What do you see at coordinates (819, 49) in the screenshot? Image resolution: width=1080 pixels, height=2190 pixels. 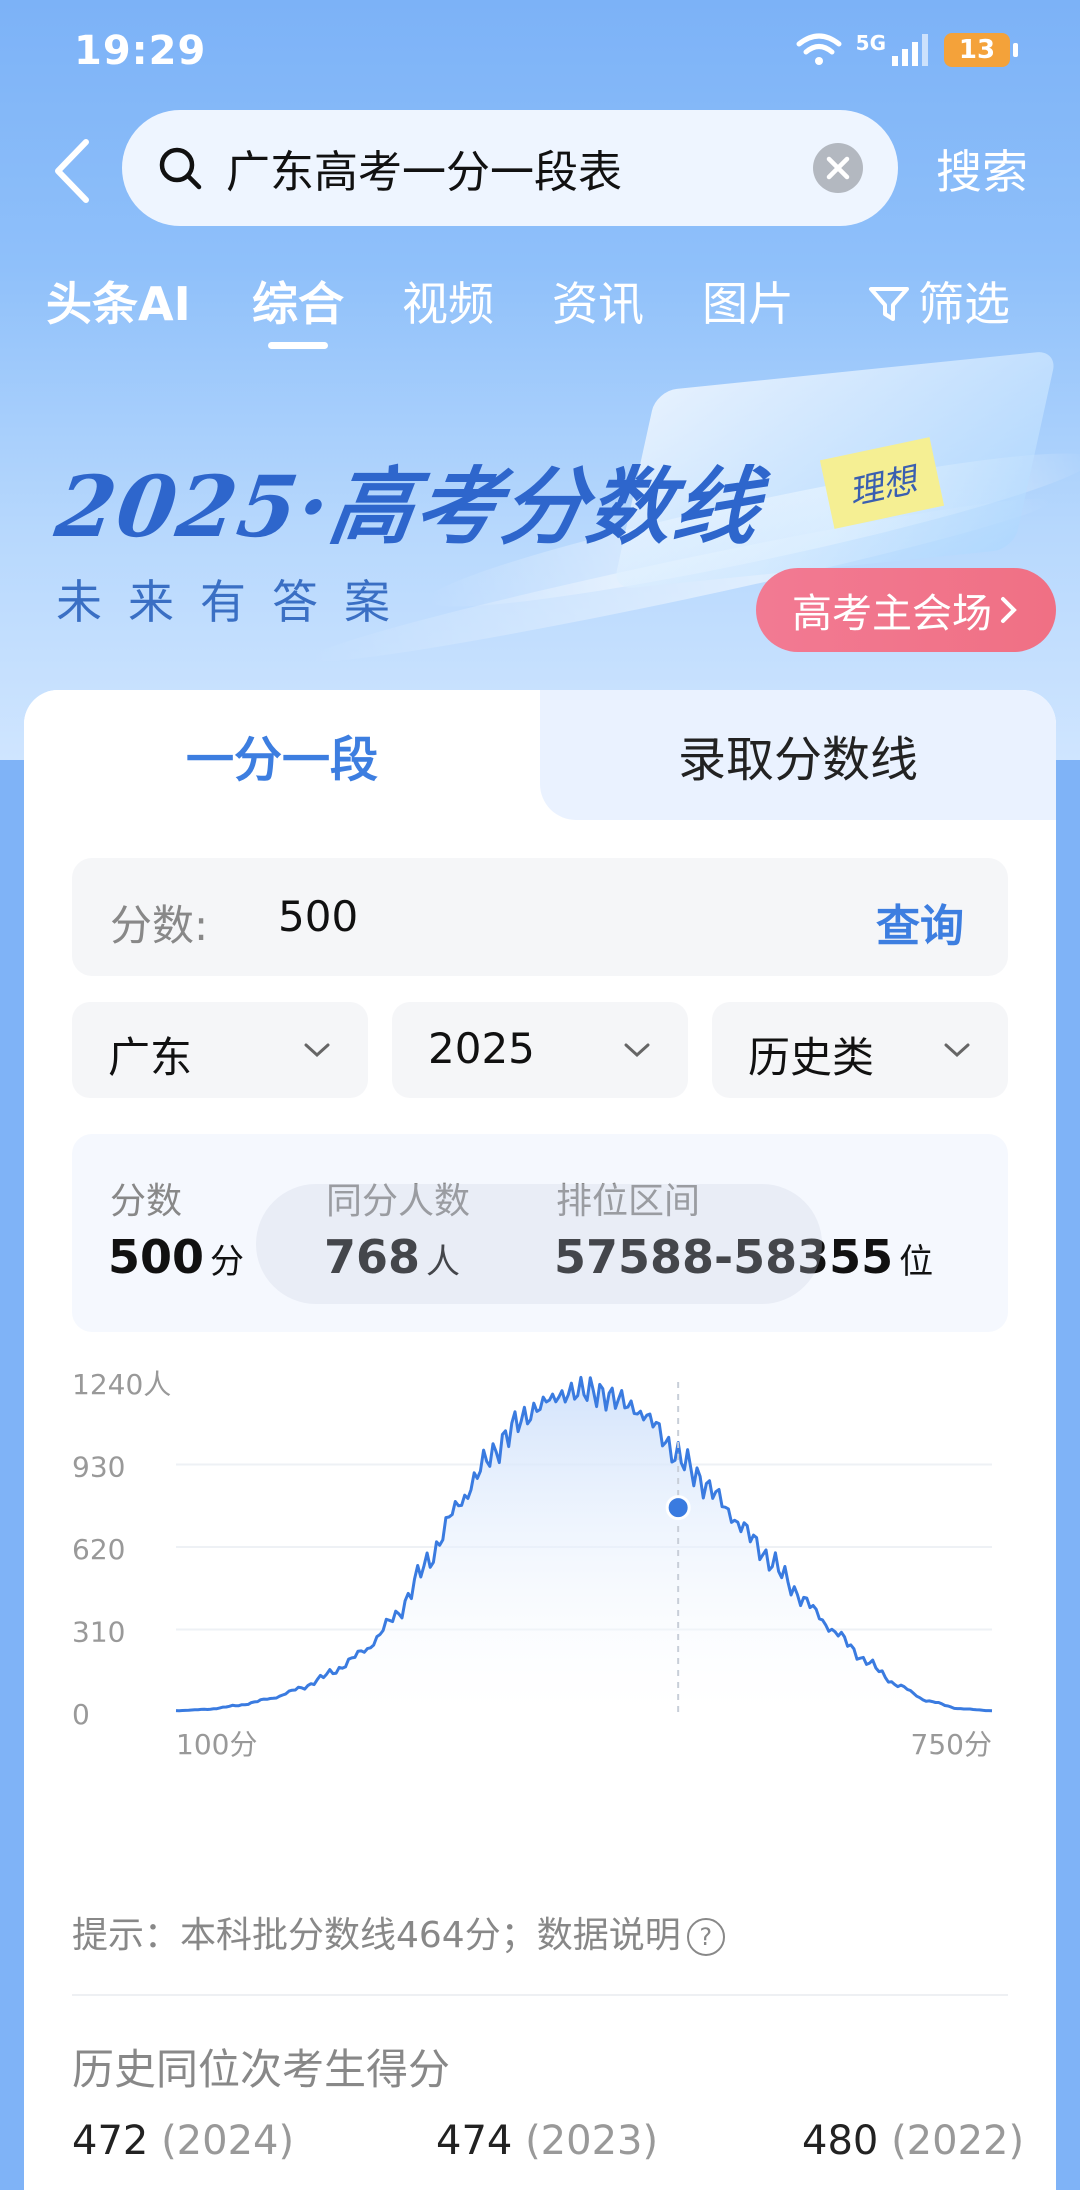 I see `wifi-icon` at bounding box center [819, 49].